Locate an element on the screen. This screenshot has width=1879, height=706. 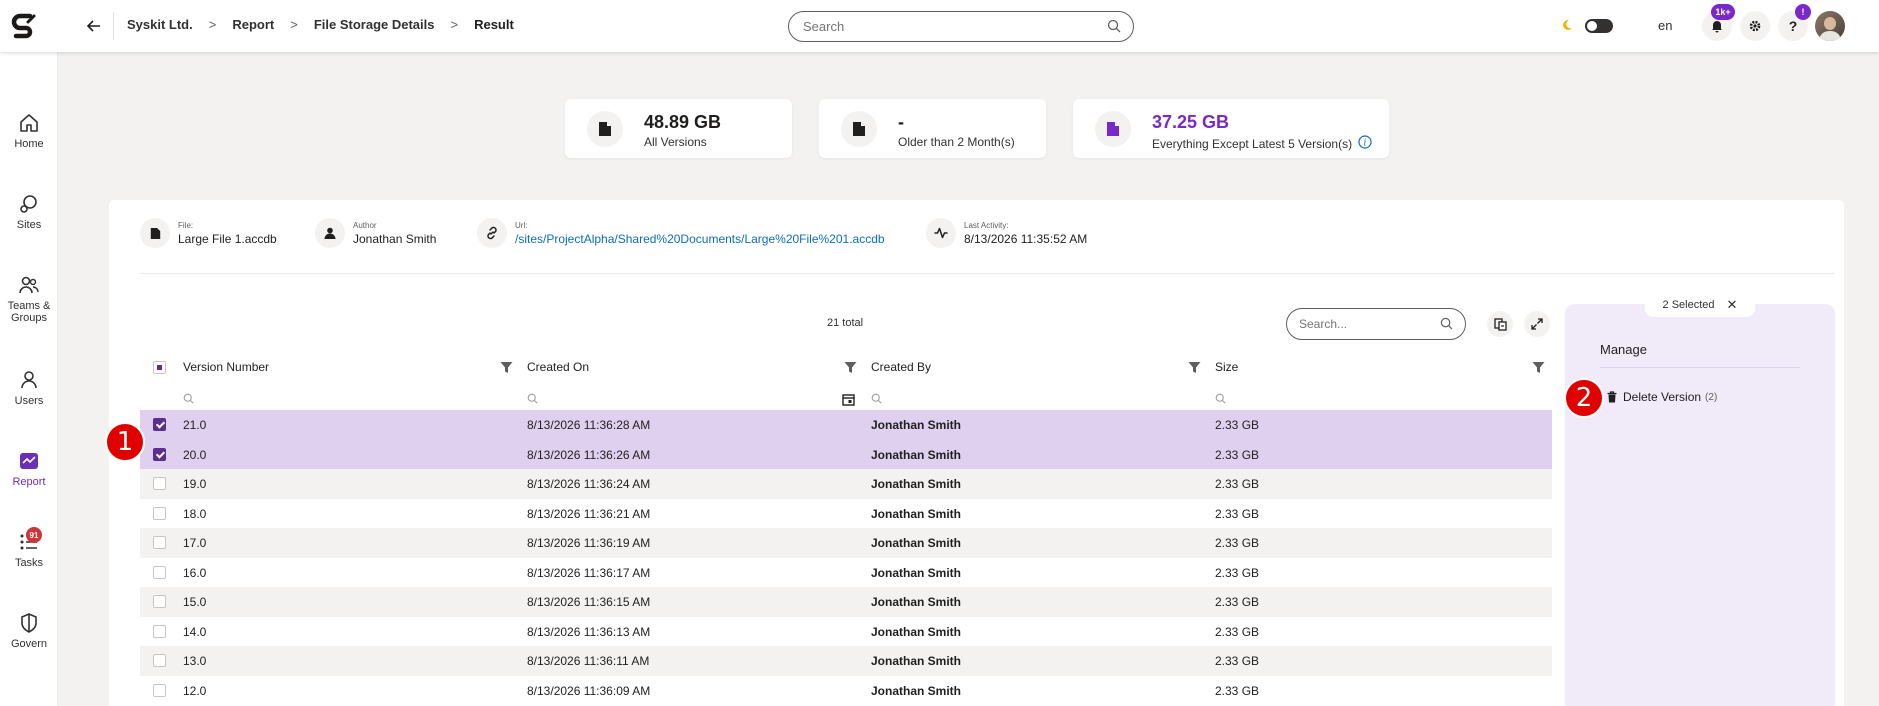
info-icon: i is located at coordinates (1365, 143).